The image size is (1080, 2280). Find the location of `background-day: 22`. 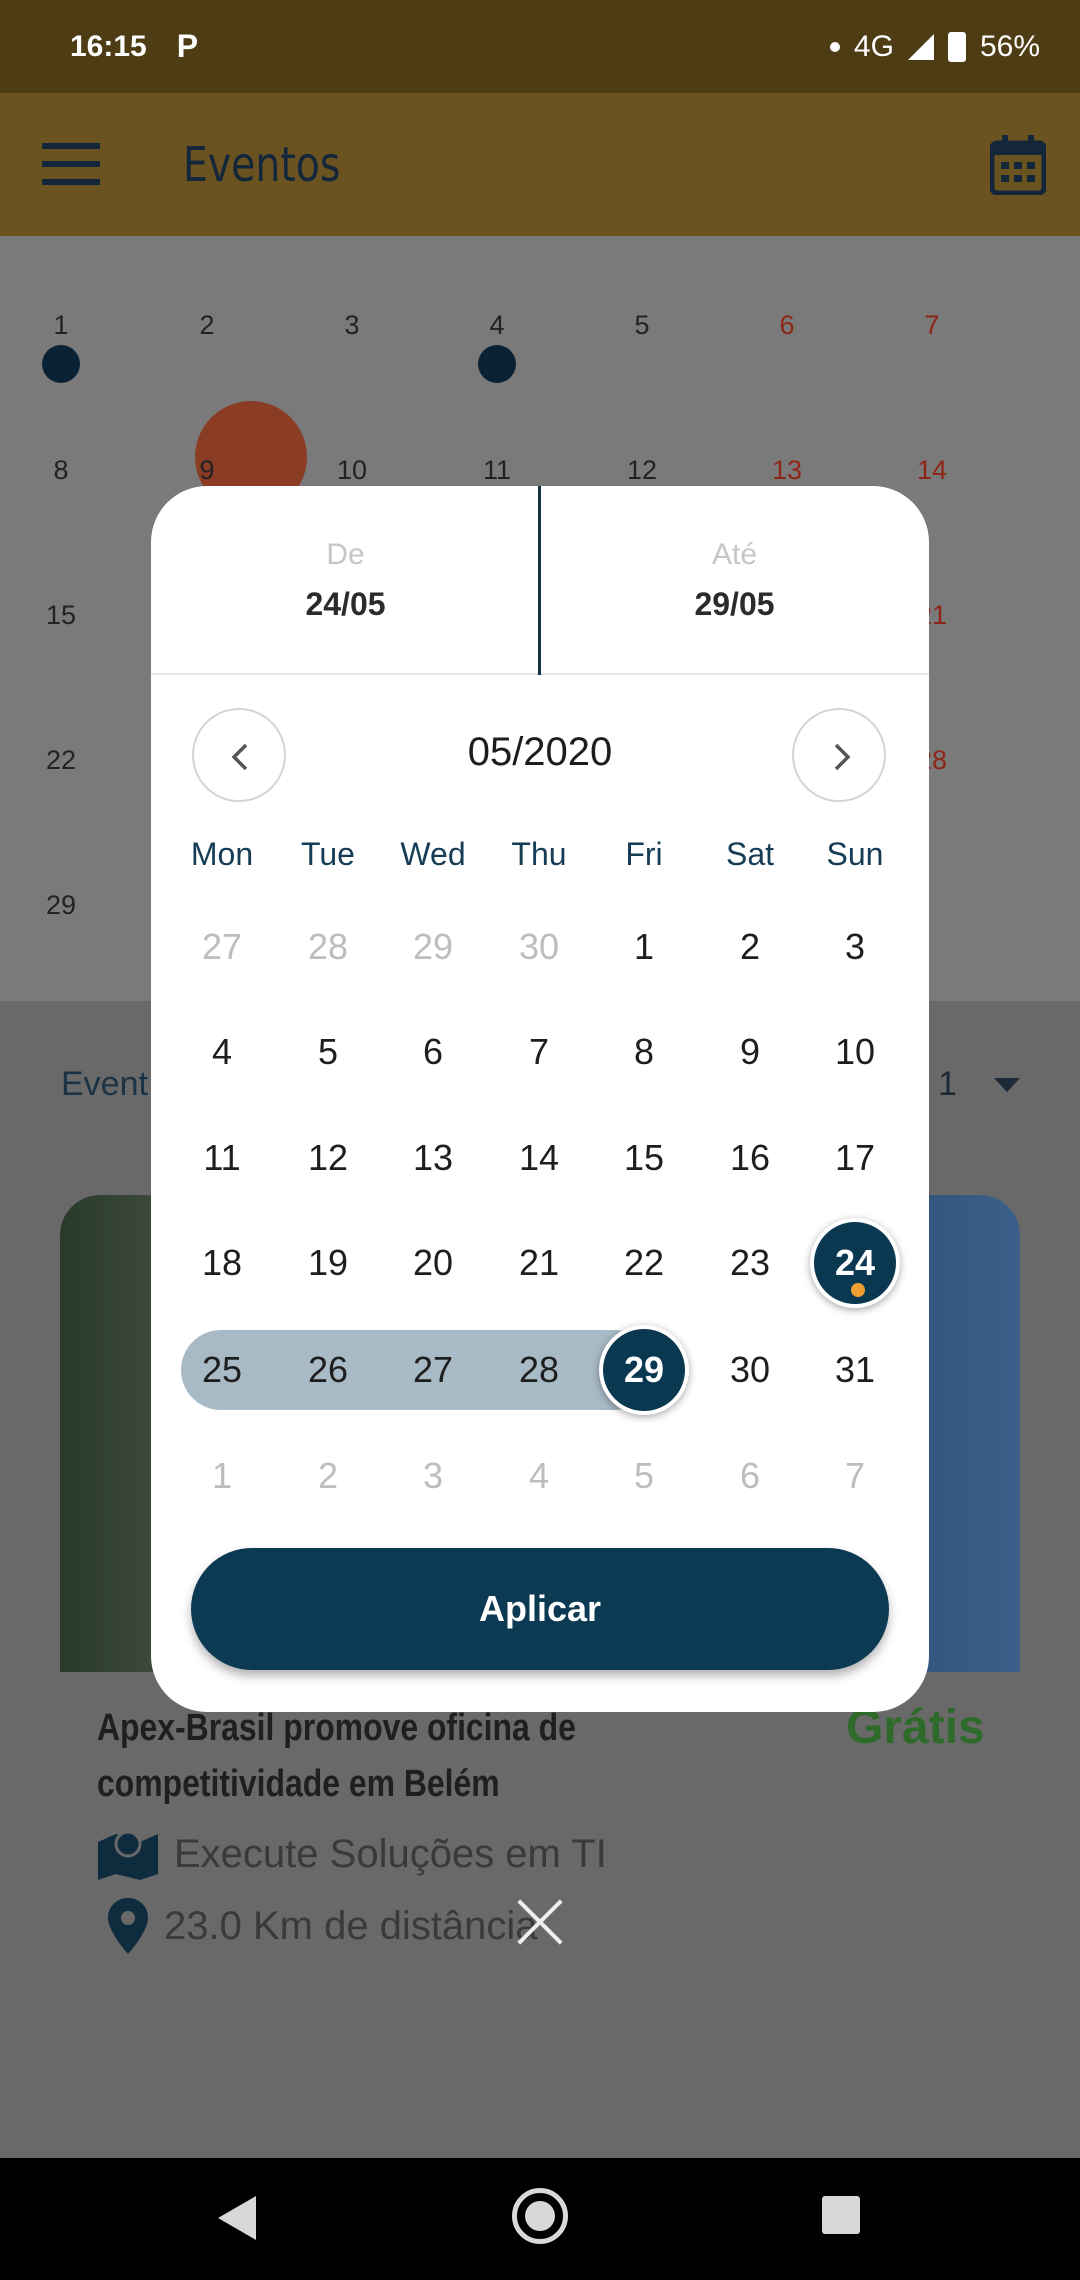

background-day: 22 is located at coordinates (61, 760).